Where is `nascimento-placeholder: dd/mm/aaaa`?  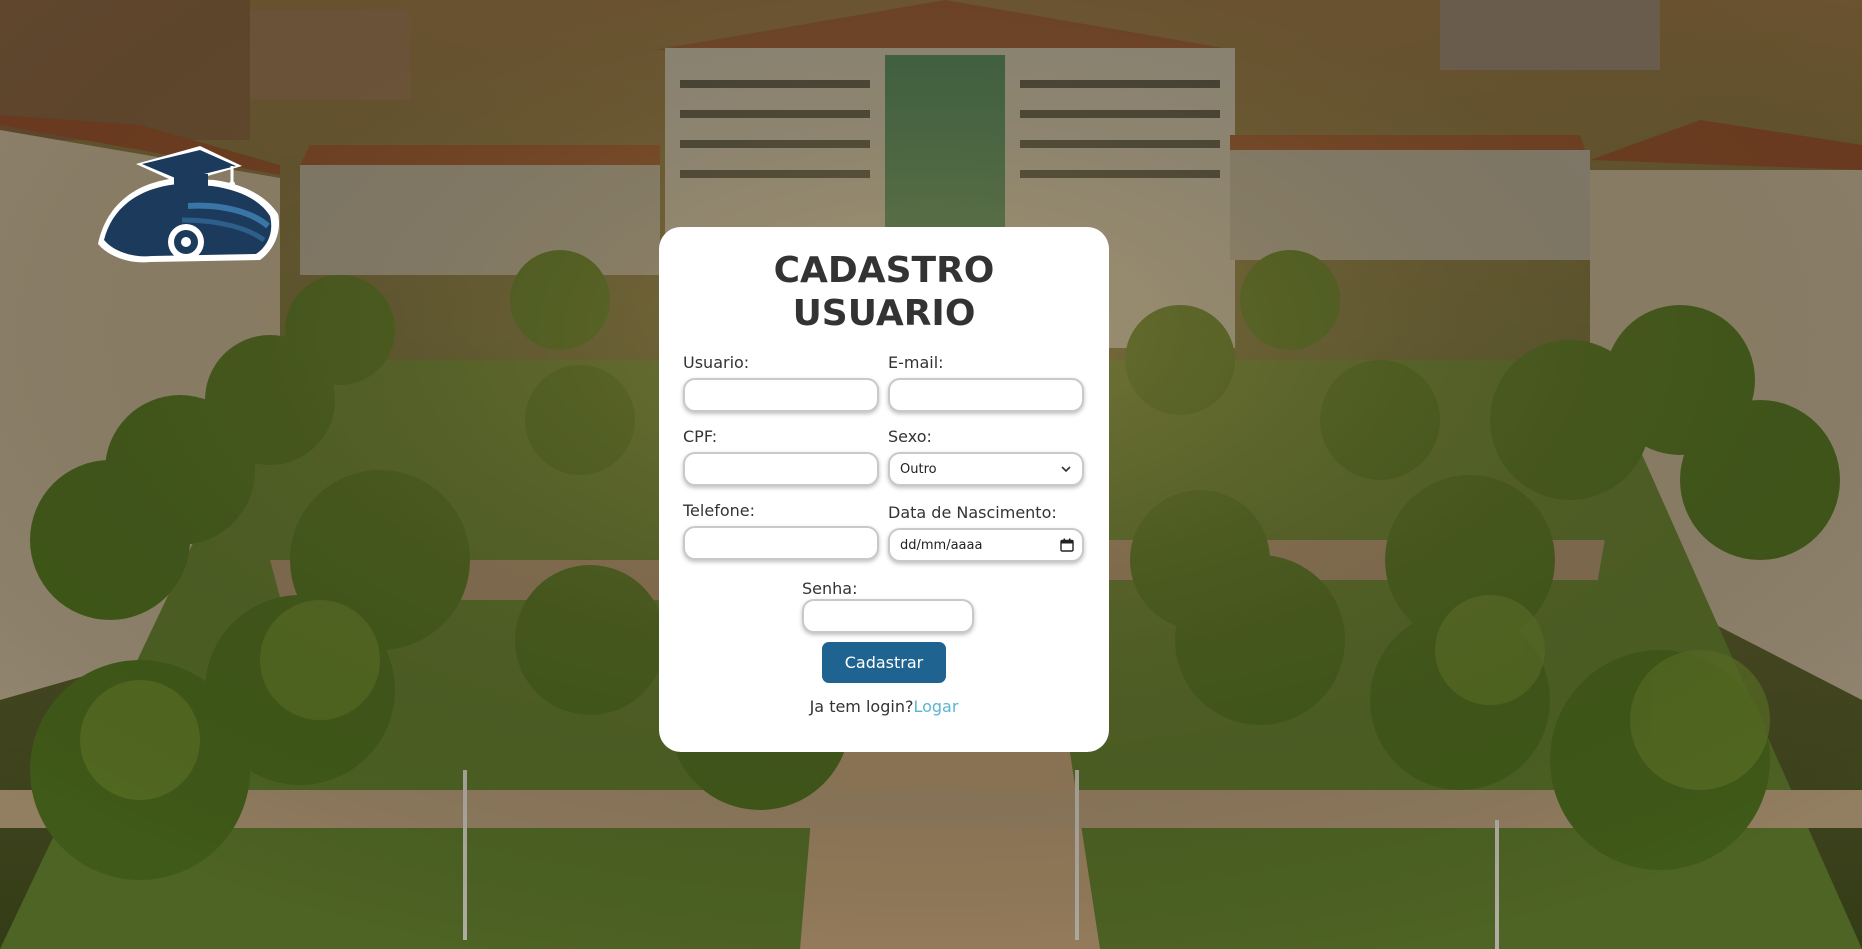 nascimento-placeholder: dd/mm/aaaa is located at coordinates (941, 545).